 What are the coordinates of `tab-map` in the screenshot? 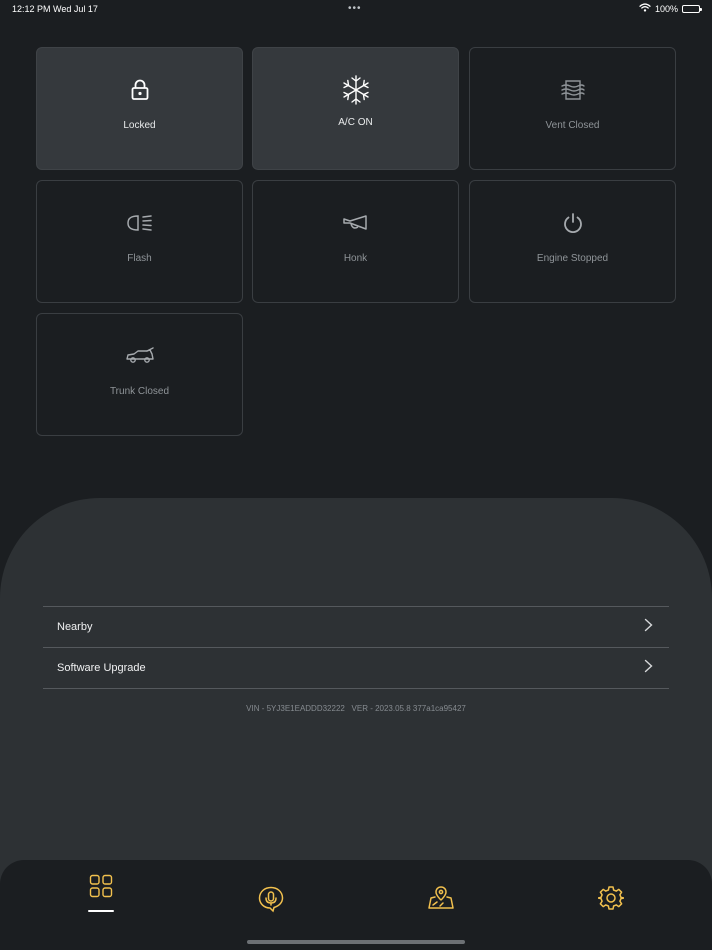 It's located at (441, 909).